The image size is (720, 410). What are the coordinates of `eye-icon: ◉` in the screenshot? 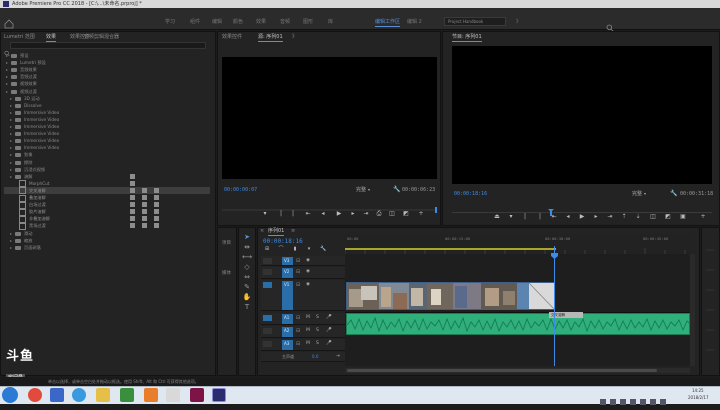 It's located at (309, 285).